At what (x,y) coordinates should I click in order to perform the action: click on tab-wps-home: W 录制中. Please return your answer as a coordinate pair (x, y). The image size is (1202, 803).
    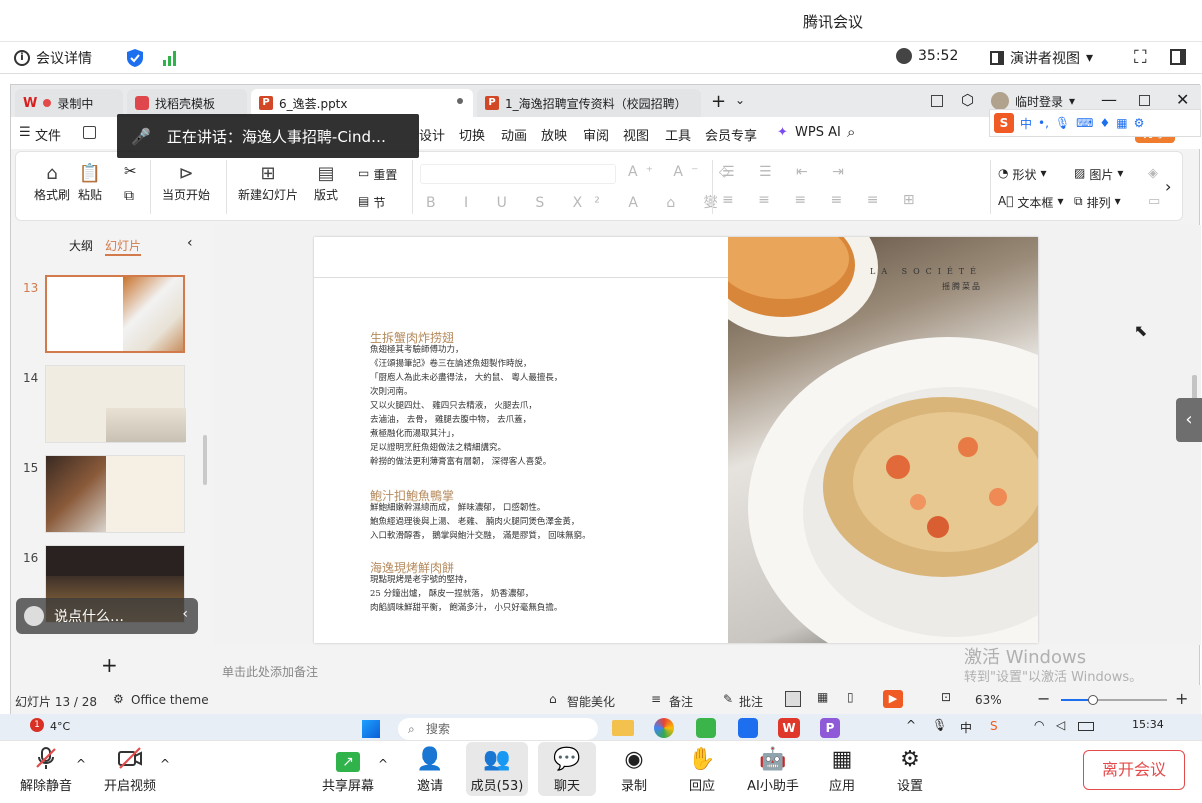
    Looking at the image, I should click on (69, 103).